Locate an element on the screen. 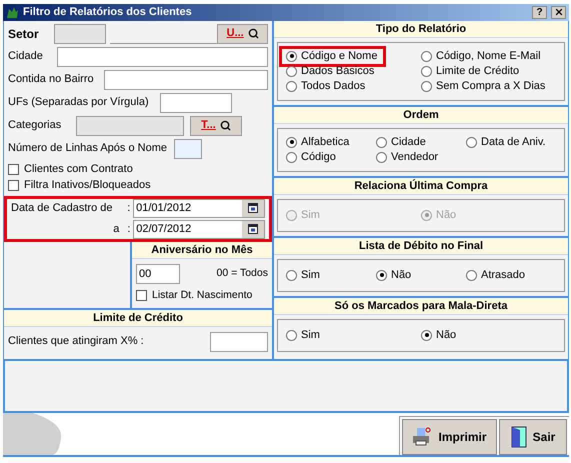  radio-label: Dados Básicos is located at coordinates (337, 71).